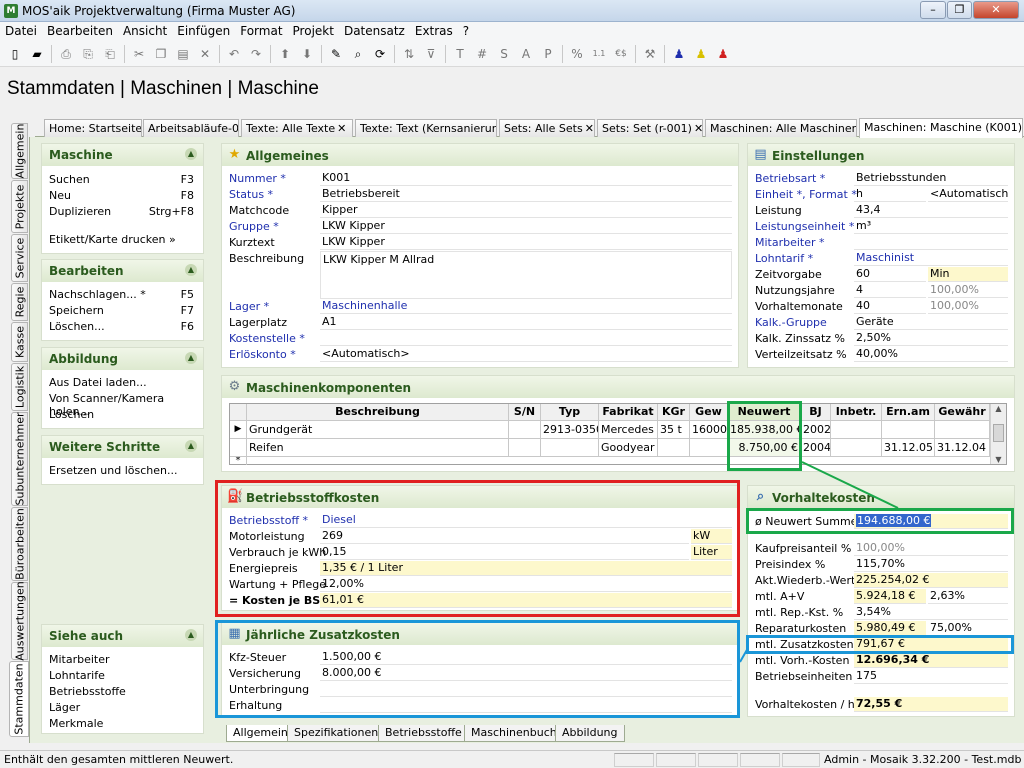 Image resolution: width=1024 pixels, height=768 pixels. What do you see at coordinates (423, 733) in the screenshot?
I see `bottom-tab-betriebsstoffe: Betriebsstoffe` at bounding box center [423, 733].